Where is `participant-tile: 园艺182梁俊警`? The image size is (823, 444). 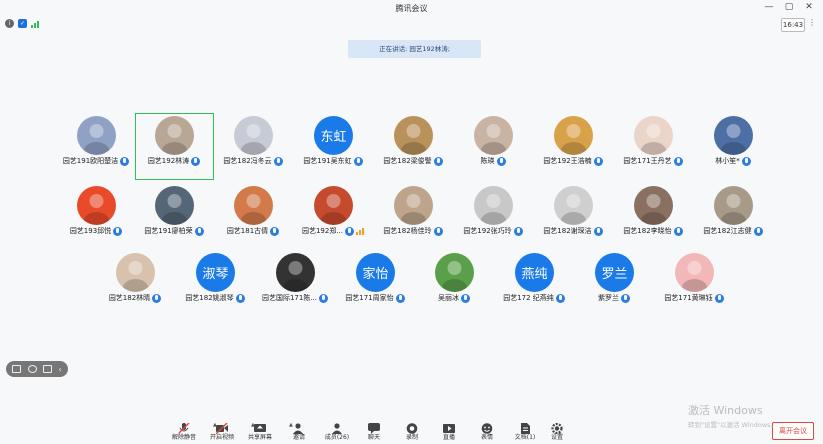 participant-tile: 园艺182梁俊警 is located at coordinates (413, 148).